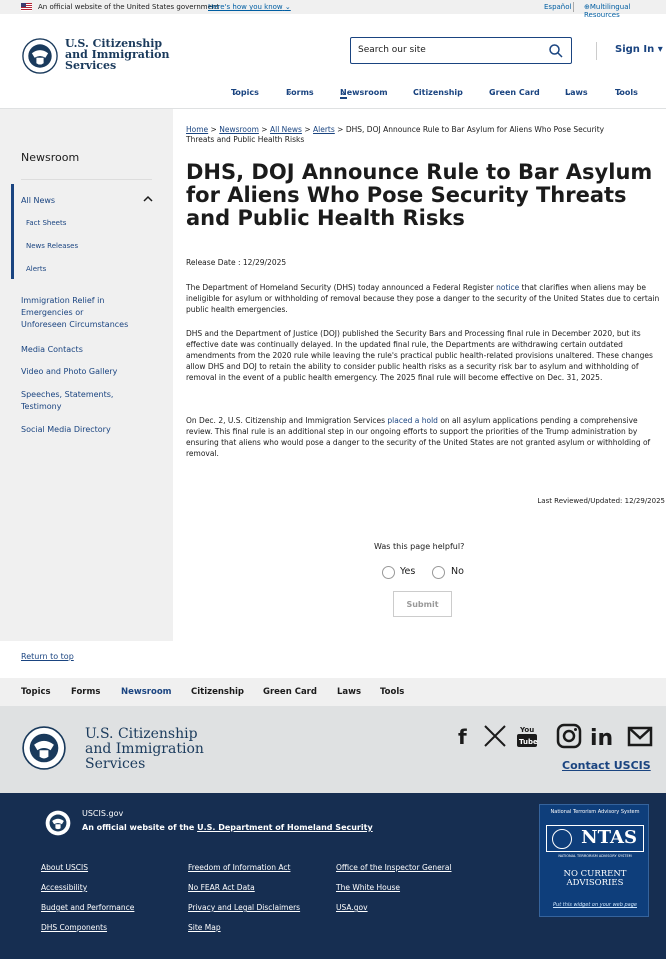 The width and height of the screenshot is (666, 959). Describe the element at coordinates (286, 129) in the screenshot. I see `breadcrumb-all-news: All News` at that location.